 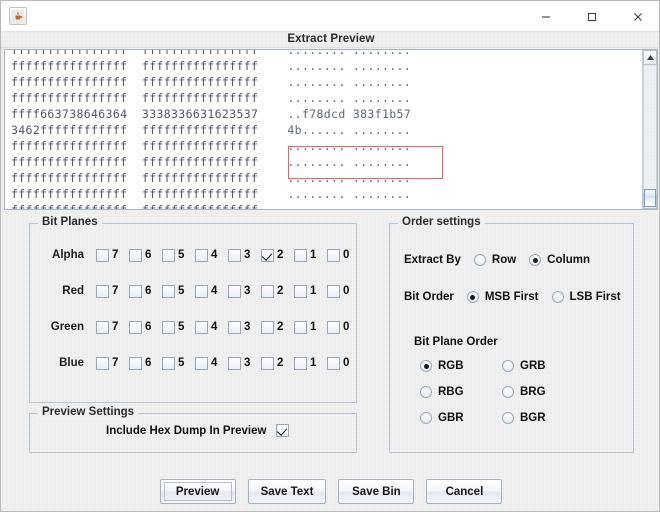 What do you see at coordinates (637, 16) in the screenshot?
I see `close-button` at bounding box center [637, 16].